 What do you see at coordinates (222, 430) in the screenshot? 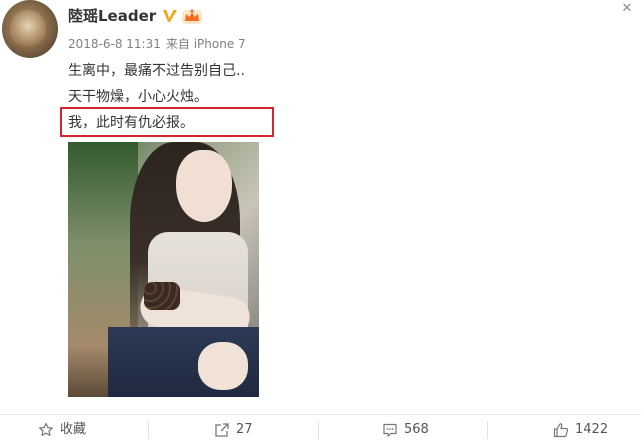
I see `repost-icon` at bounding box center [222, 430].